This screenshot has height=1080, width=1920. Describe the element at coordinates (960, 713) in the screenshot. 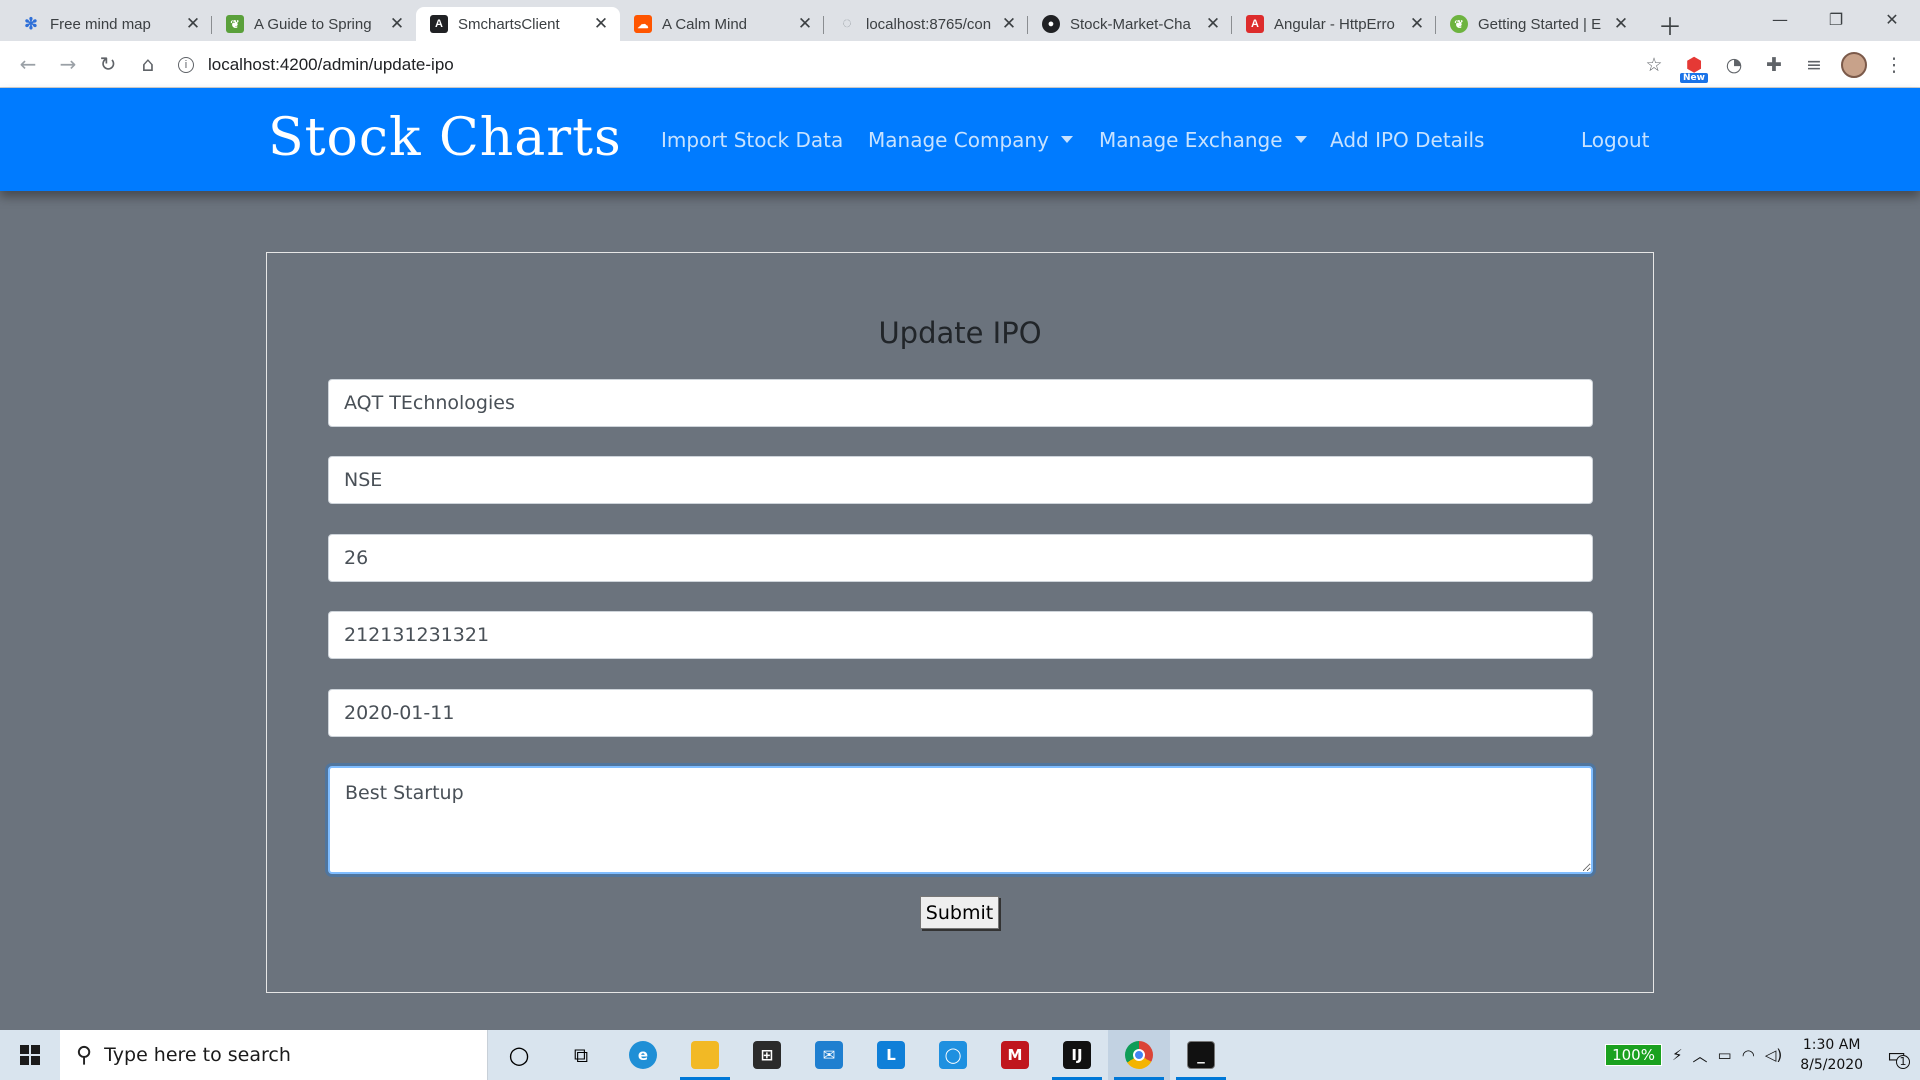

I see `open-date-input` at that location.